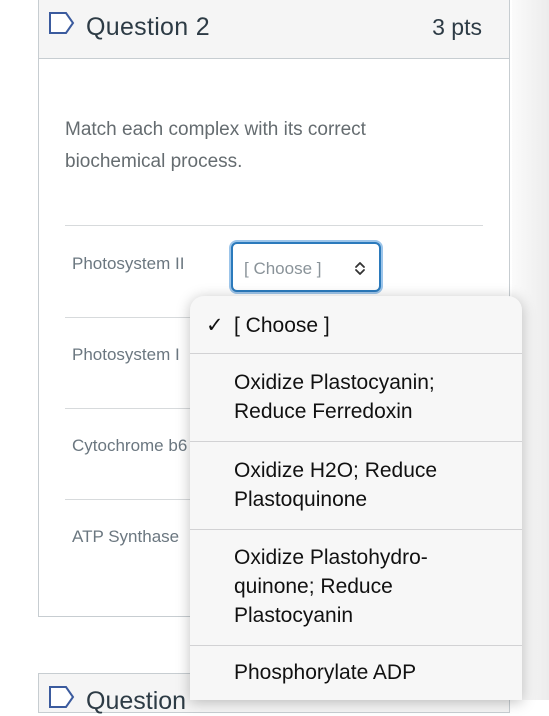 The width and height of the screenshot is (549, 716). What do you see at coordinates (136, 701) in the screenshot?
I see `next-question-title: Question` at bounding box center [136, 701].